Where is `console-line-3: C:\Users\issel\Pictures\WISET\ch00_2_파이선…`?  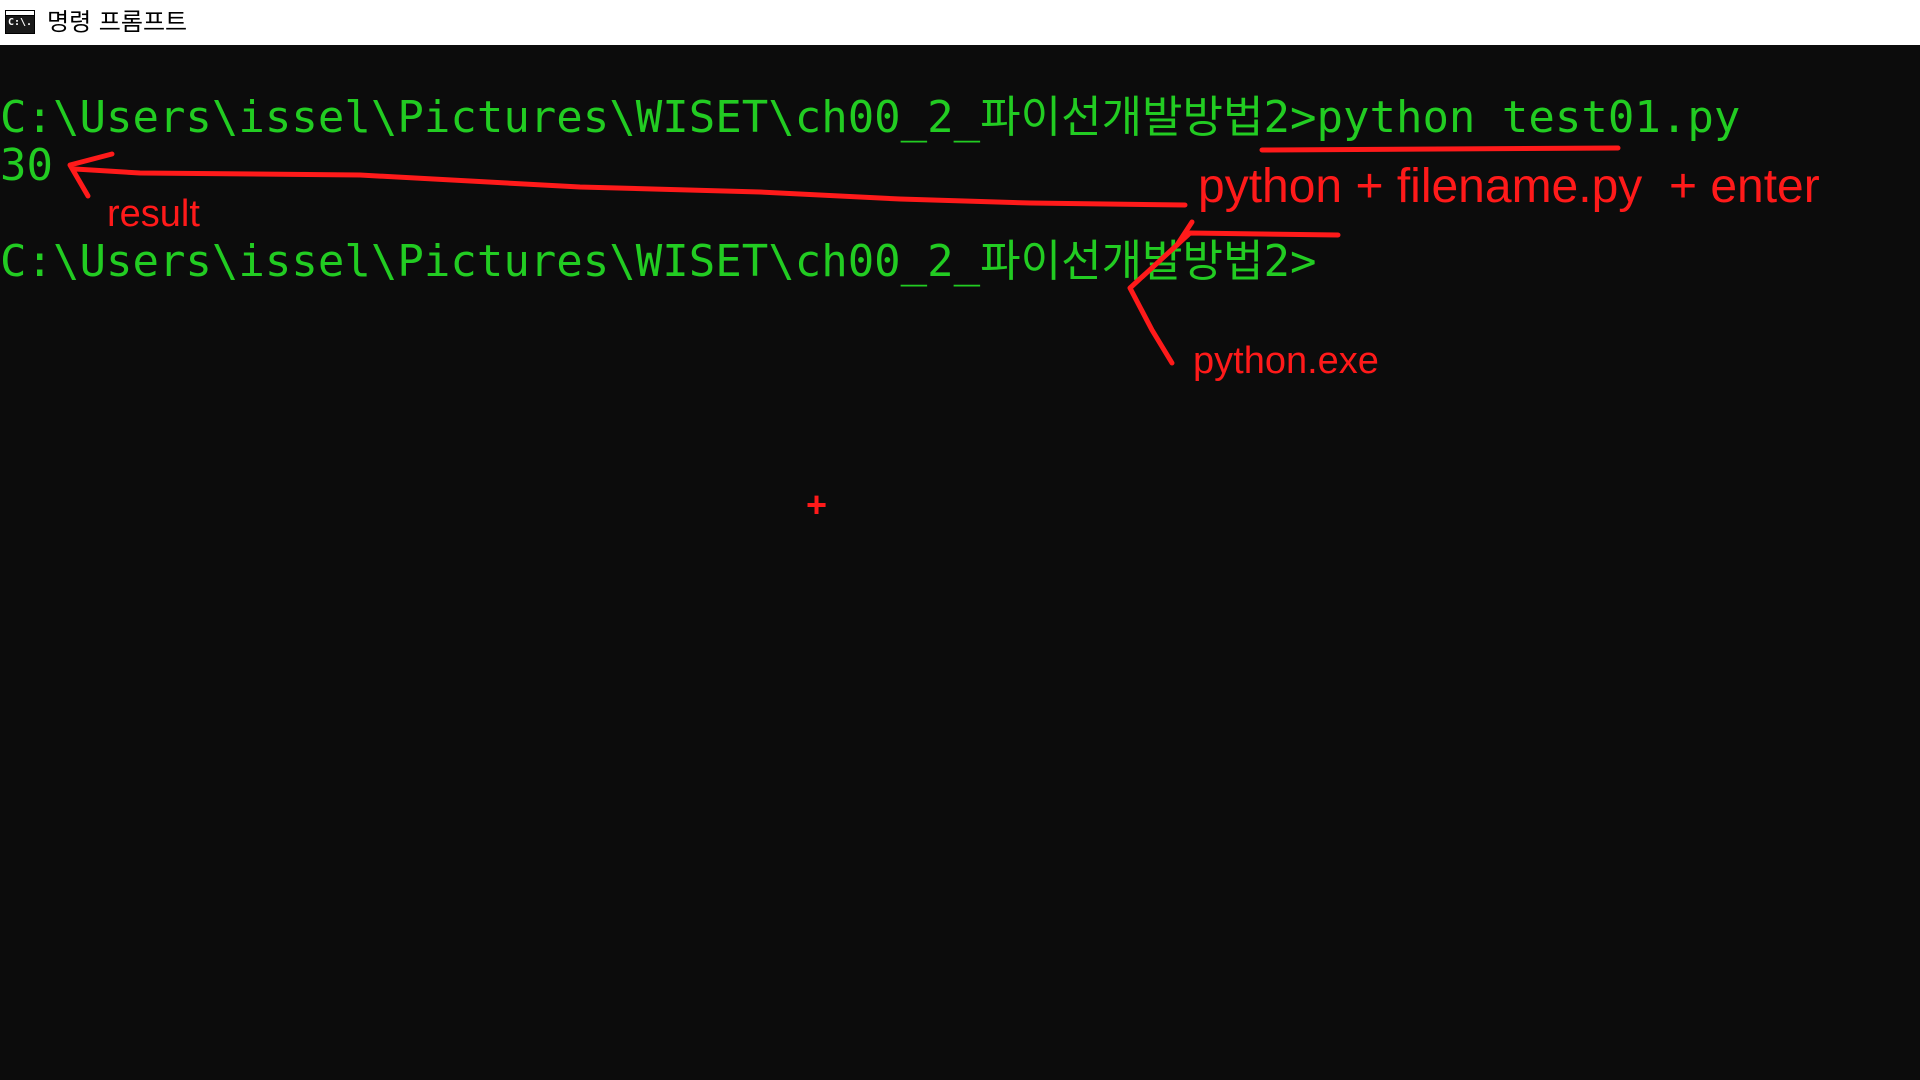 console-line-3: C:\Users\issel\Pictures\WISET\ch00_2_파이선… is located at coordinates (658, 262).